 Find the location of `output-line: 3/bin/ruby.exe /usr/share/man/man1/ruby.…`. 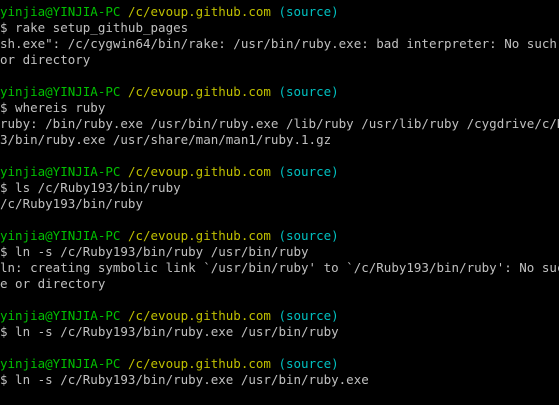

output-line: 3/bin/ruby.exe /usr/share/man/man1/ruby.… is located at coordinates (166, 139).